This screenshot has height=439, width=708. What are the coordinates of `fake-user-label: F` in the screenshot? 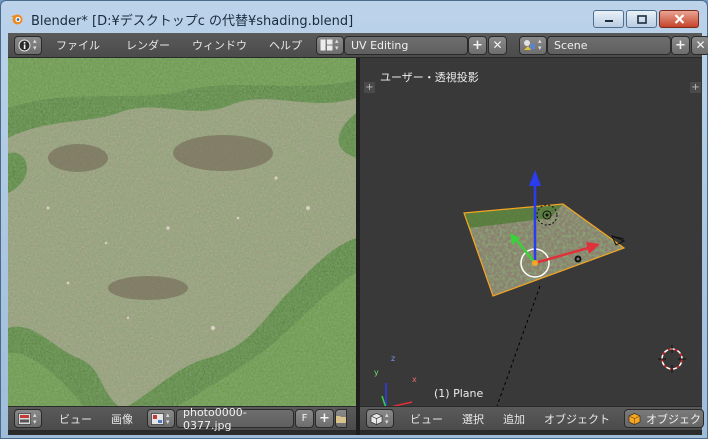 It's located at (304, 418).